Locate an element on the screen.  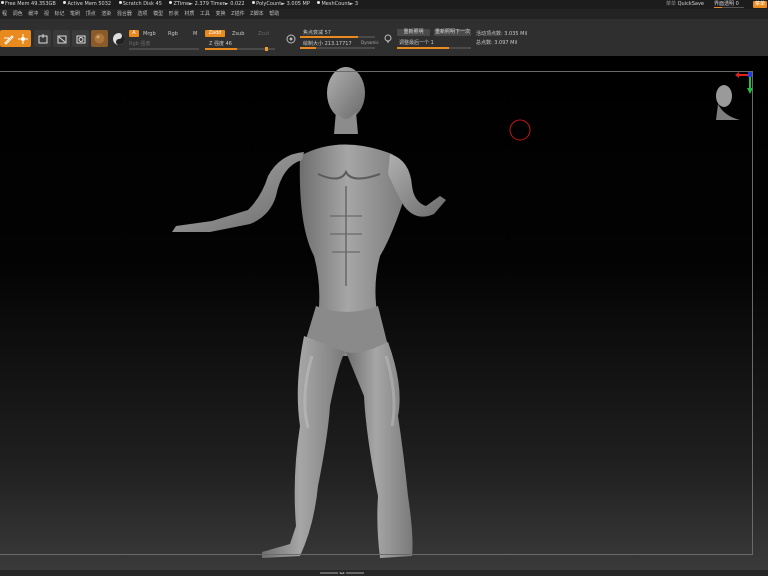
polycount-stat: PolyCount► 3.005 MP is located at coordinates (282, 4).